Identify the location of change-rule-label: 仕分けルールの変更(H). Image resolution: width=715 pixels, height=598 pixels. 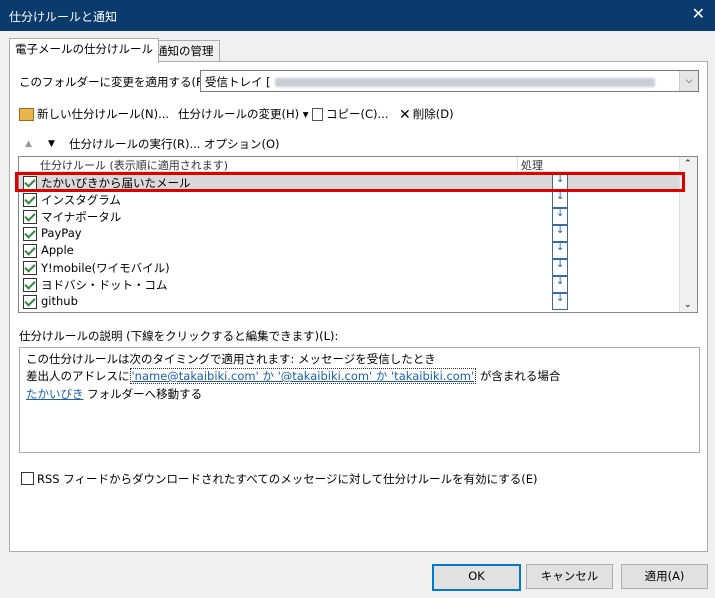
(239, 114).